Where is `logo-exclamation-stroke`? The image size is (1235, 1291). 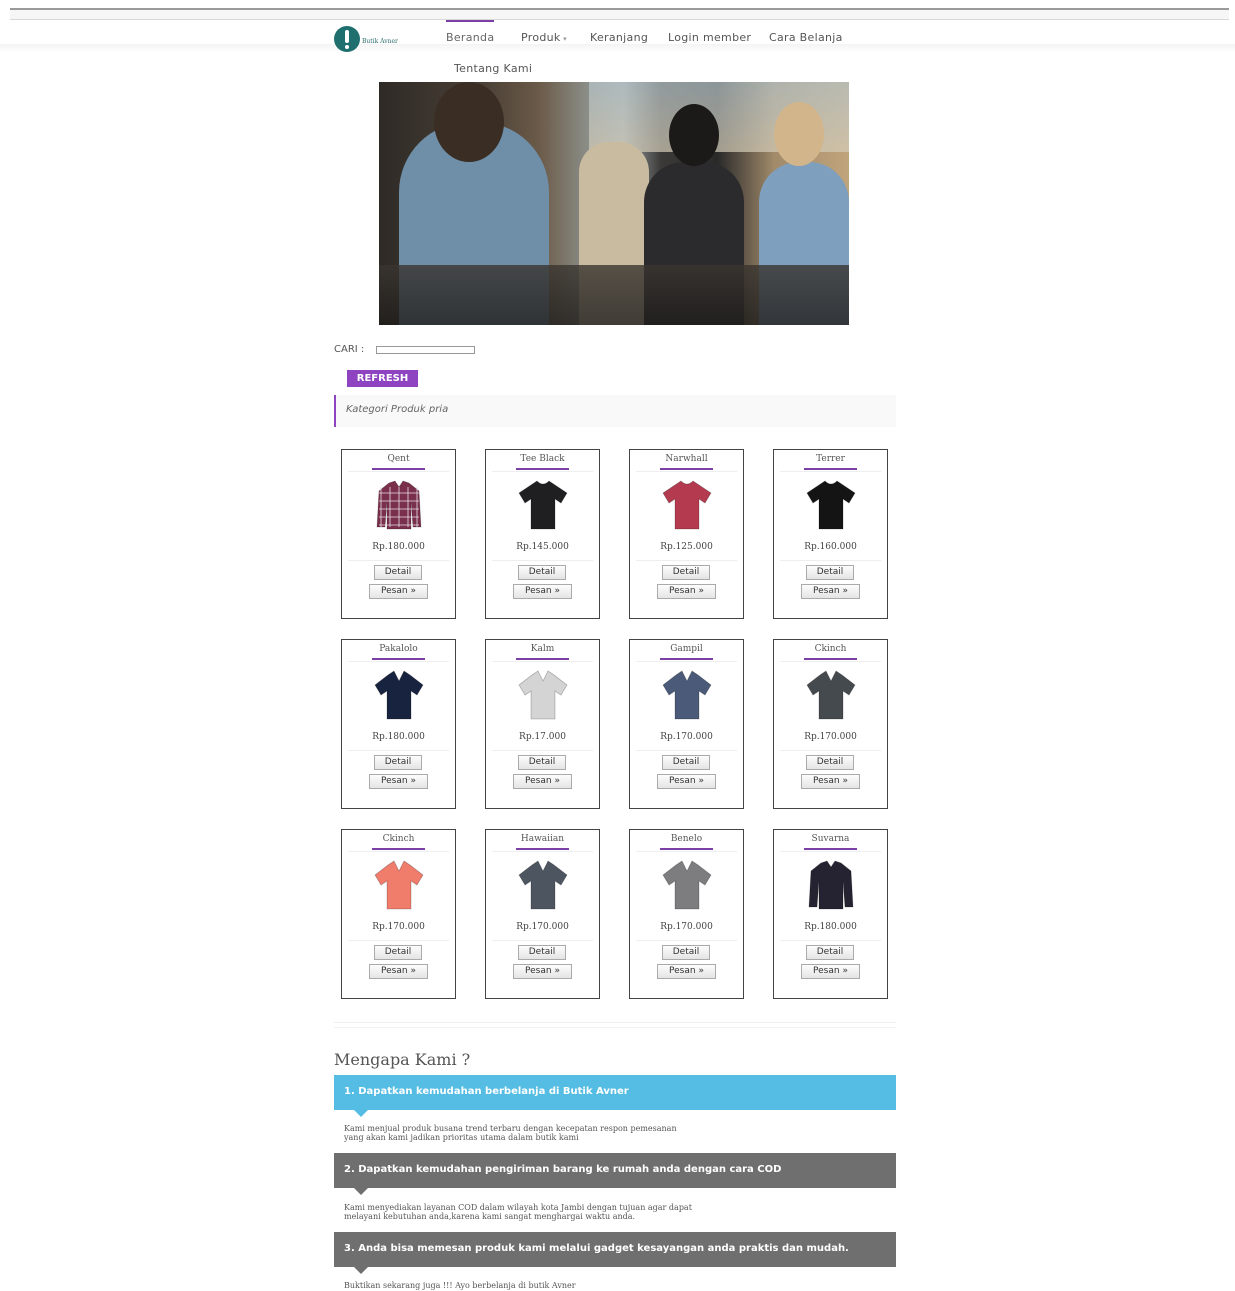
logo-exclamation-stroke is located at coordinates (347, 36).